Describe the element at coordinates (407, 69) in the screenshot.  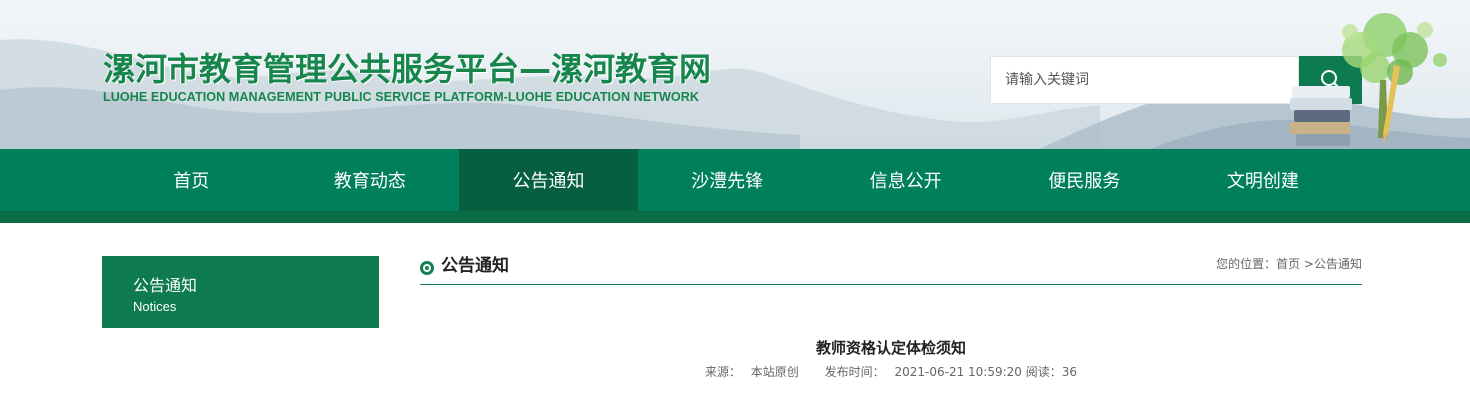
I see `logo-title-cn: 漯河市教育管理公共服务平台—漯河教育网` at that location.